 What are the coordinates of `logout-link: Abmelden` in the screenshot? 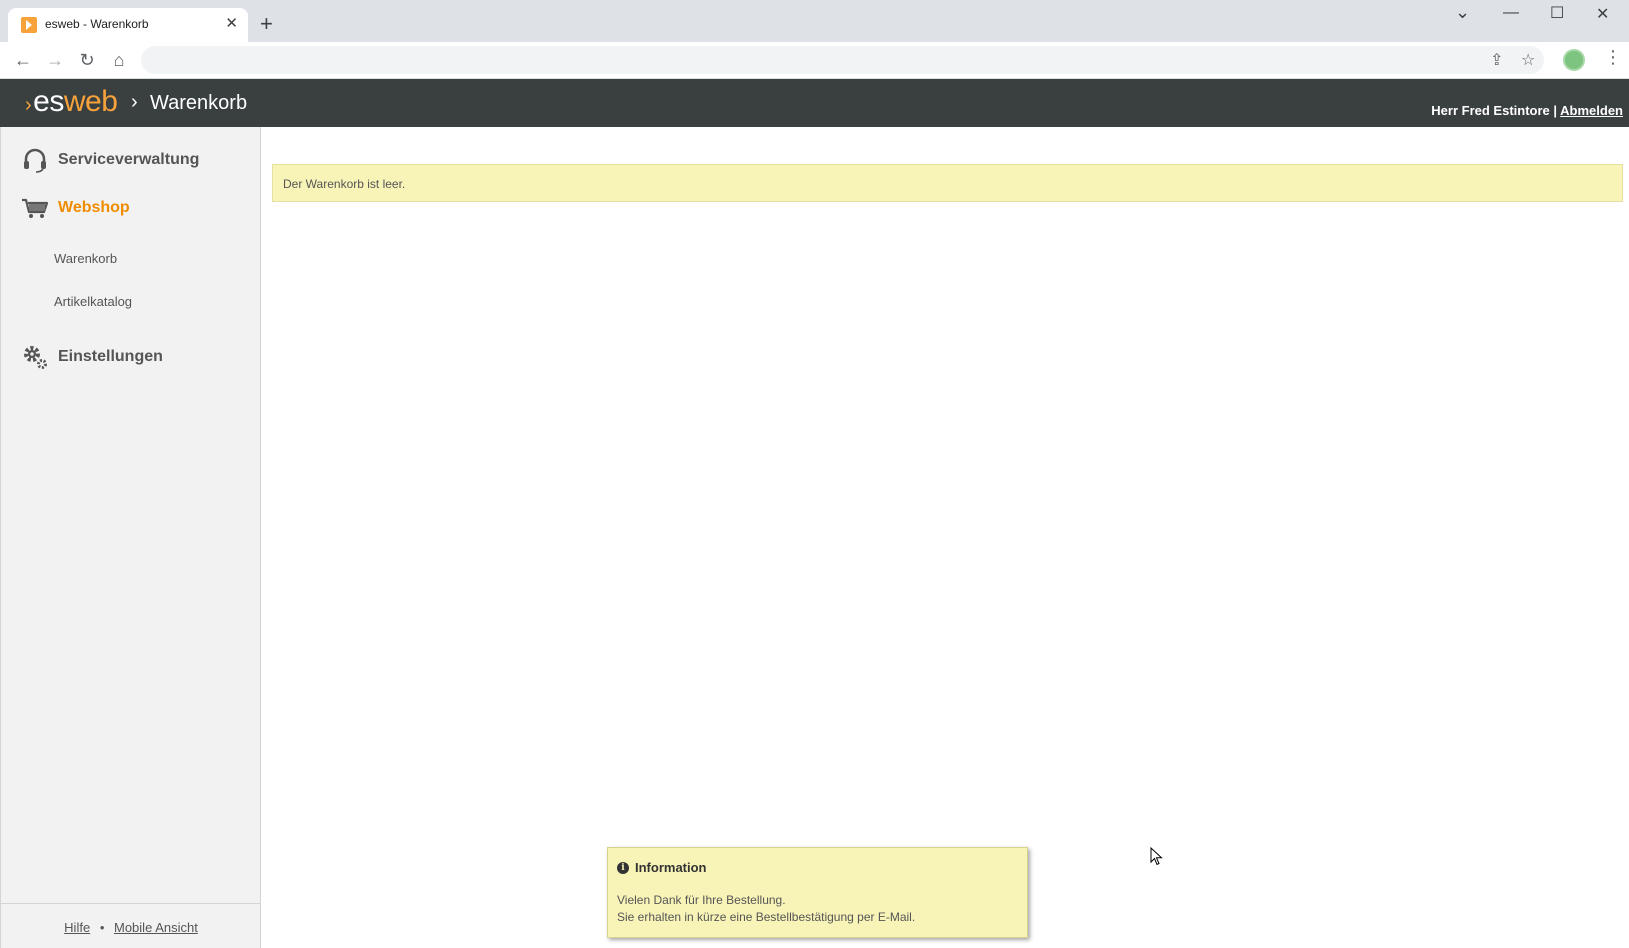 It's located at (1591, 110).